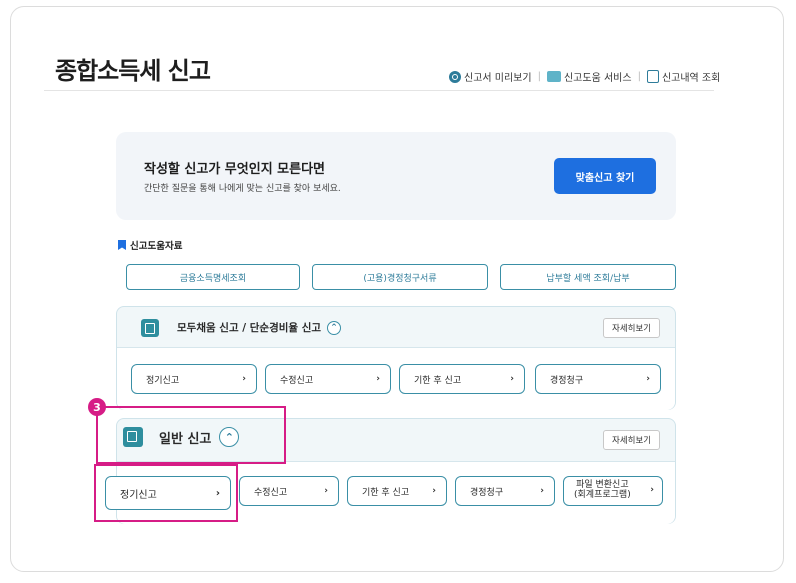 Image resolution: width=796 pixels, height=583 pixels. Describe the element at coordinates (759, 72) in the screenshot. I see `fade-overlay` at that location.